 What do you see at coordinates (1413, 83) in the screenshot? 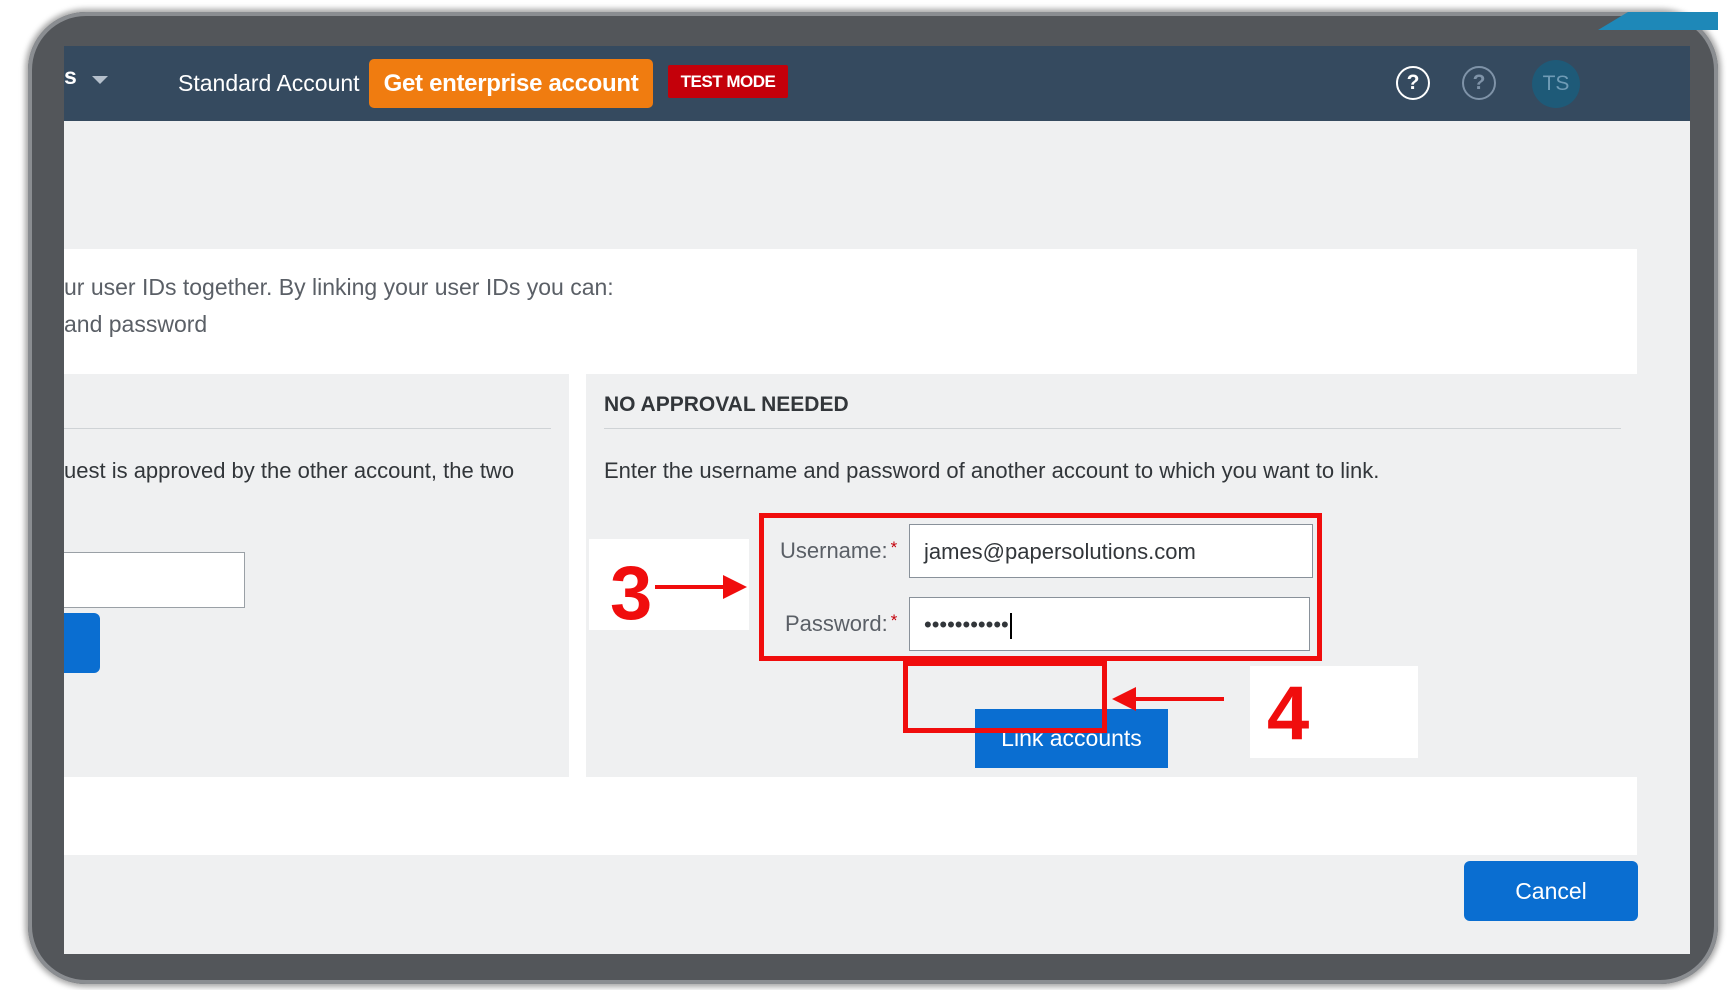
I see `help-icon: ?` at bounding box center [1413, 83].